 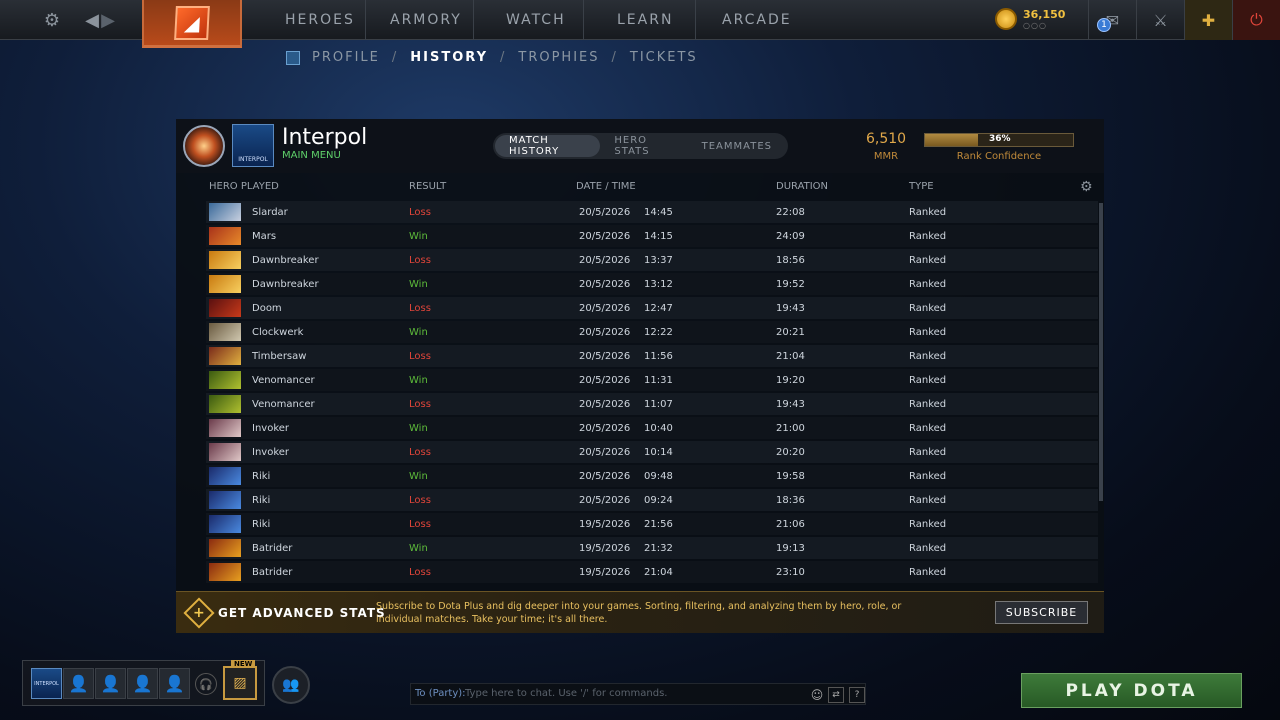 What do you see at coordinates (790, 284) in the screenshot?
I see `match-duration: 19:52` at bounding box center [790, 284].